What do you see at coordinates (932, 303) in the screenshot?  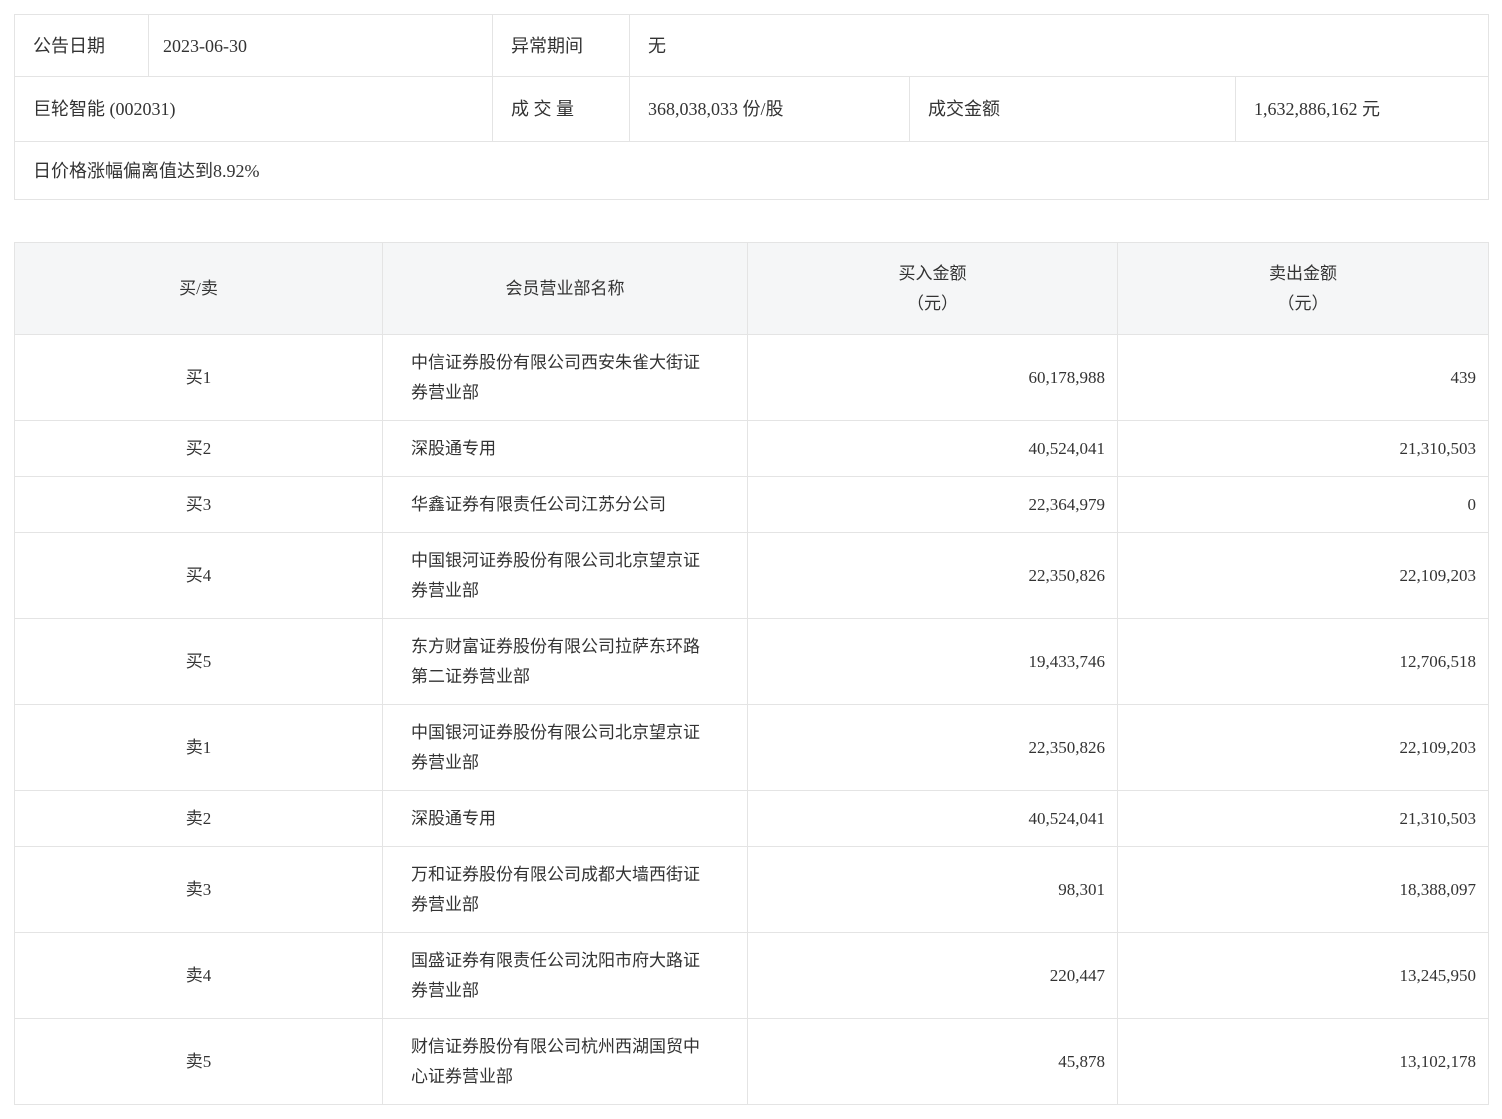 I see `col-header-buy-line2: （元）` at bounding box center [932, 303].